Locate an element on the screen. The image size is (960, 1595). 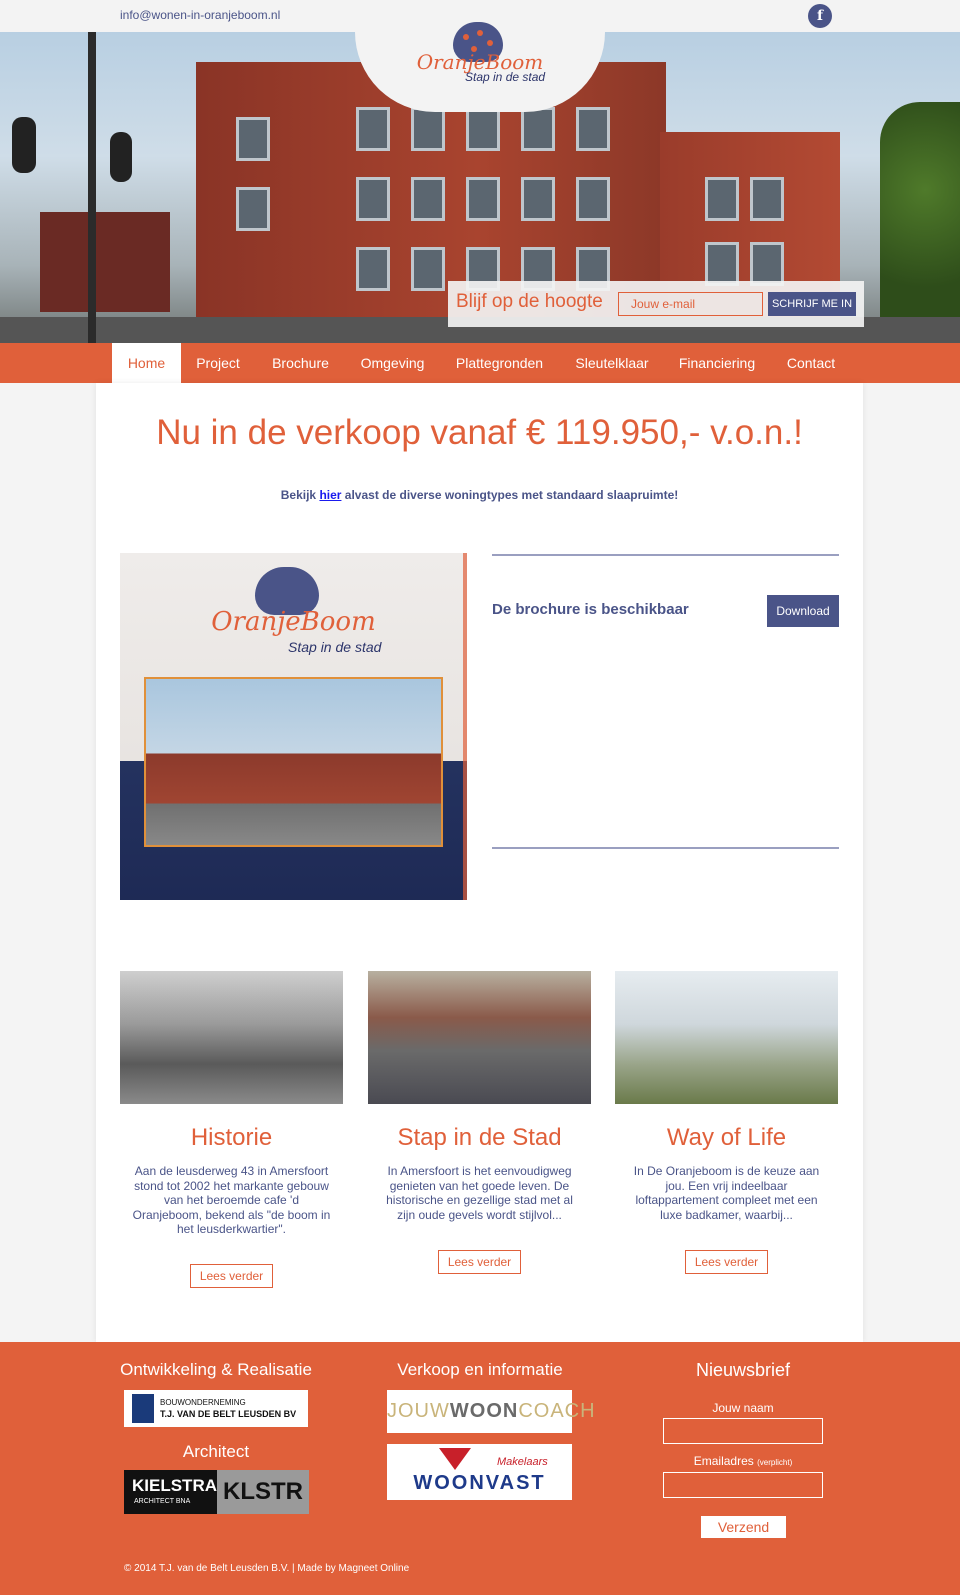
download-button: Download is located at coordinates (803, 611).